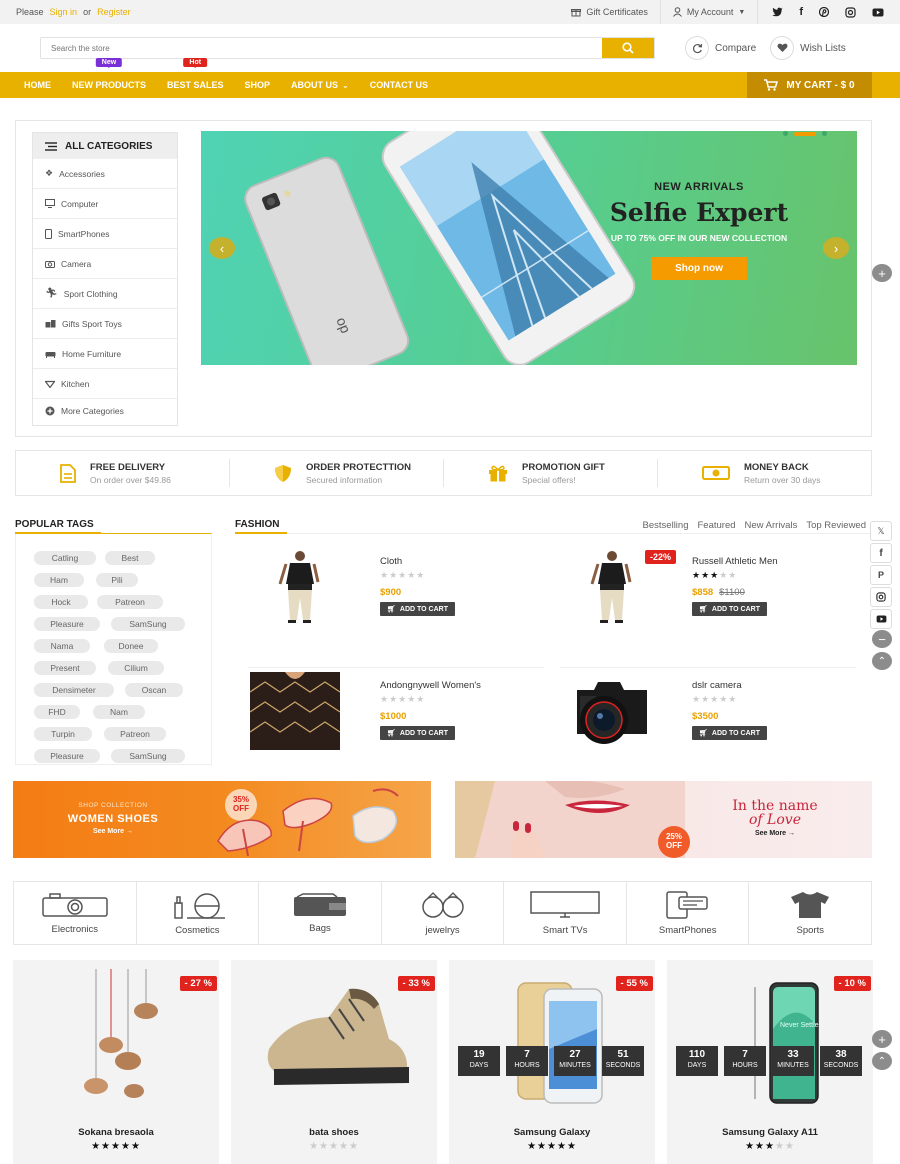 This screenshot has height=1164, width=900. What do you see at coordinates (105, 174) in the screenshot?
I see `category-accessories: ❖ Accessories` at bounding box center [105, 174].